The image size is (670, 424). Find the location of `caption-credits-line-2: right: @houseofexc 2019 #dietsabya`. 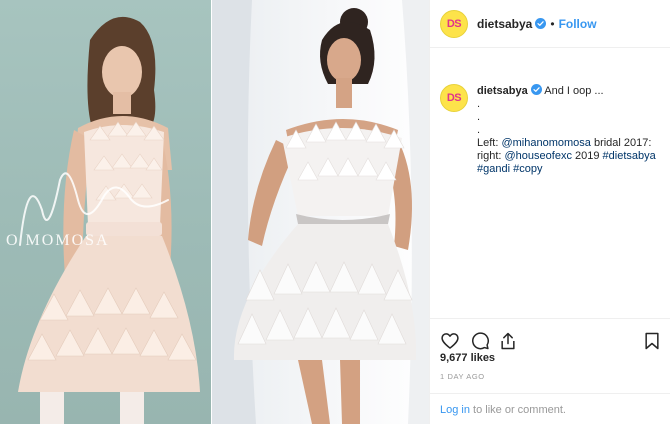

caption-credits-line-2: right: @houseofexc 2019 #dietsabya is located at coordinates (572, 156).